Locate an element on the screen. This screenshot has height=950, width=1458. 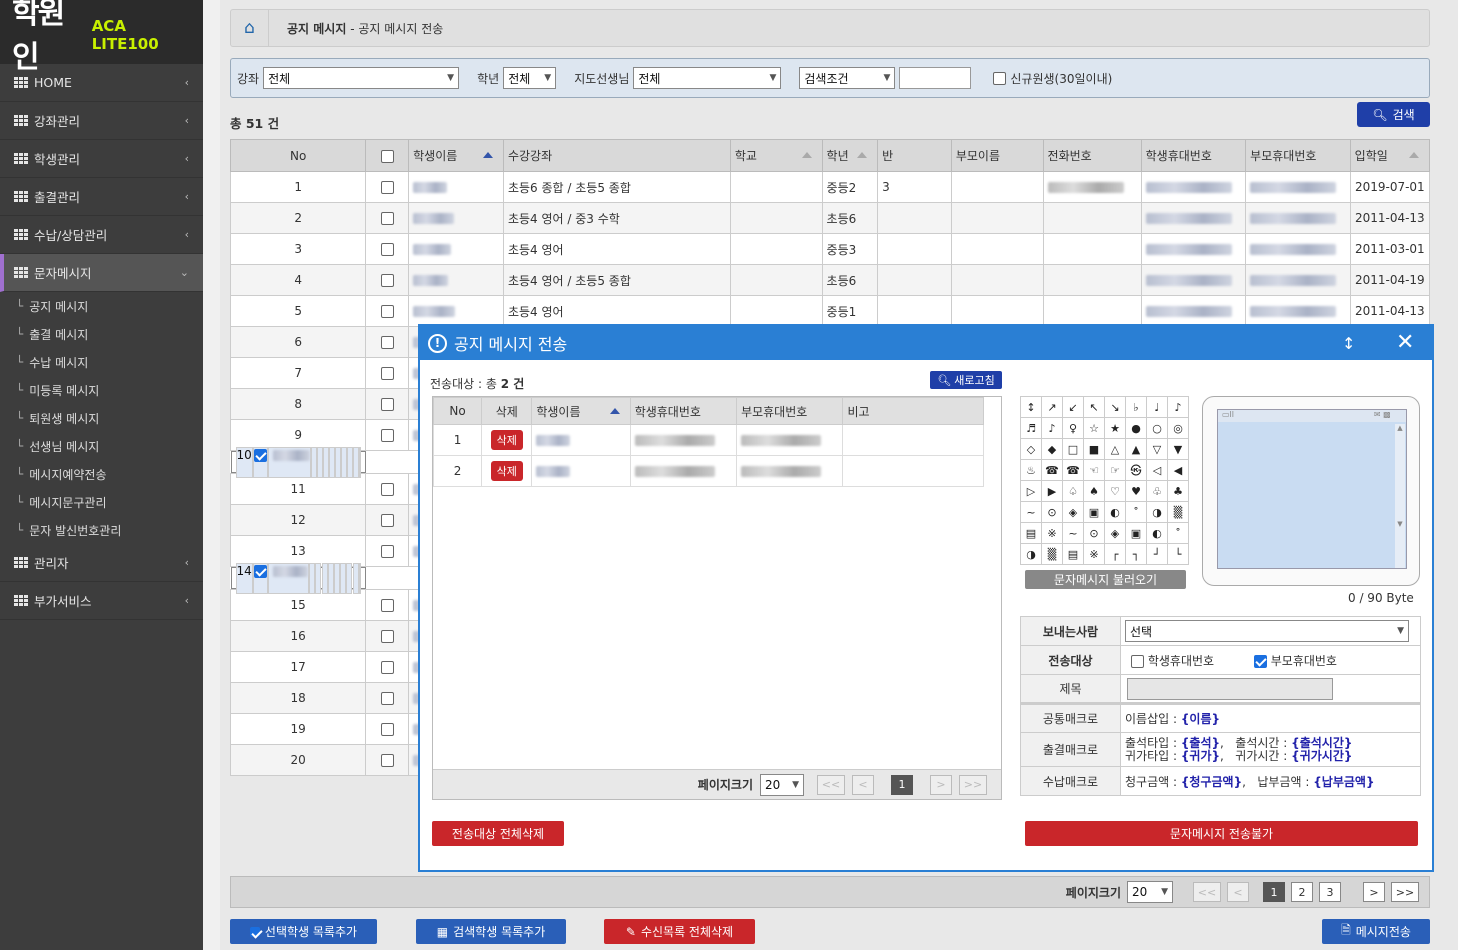
course-select: 전체 ▼ is located at coordinates (361, 78).